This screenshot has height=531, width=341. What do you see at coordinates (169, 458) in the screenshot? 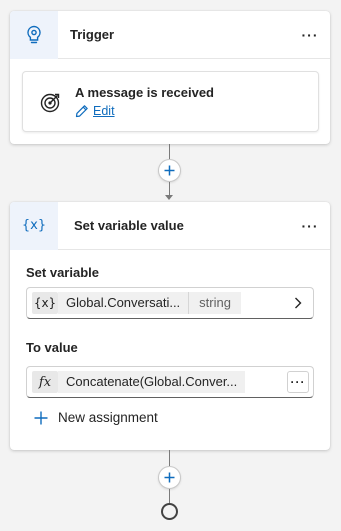
I see `connector-line-end-top` at bounding box center [169, 458].